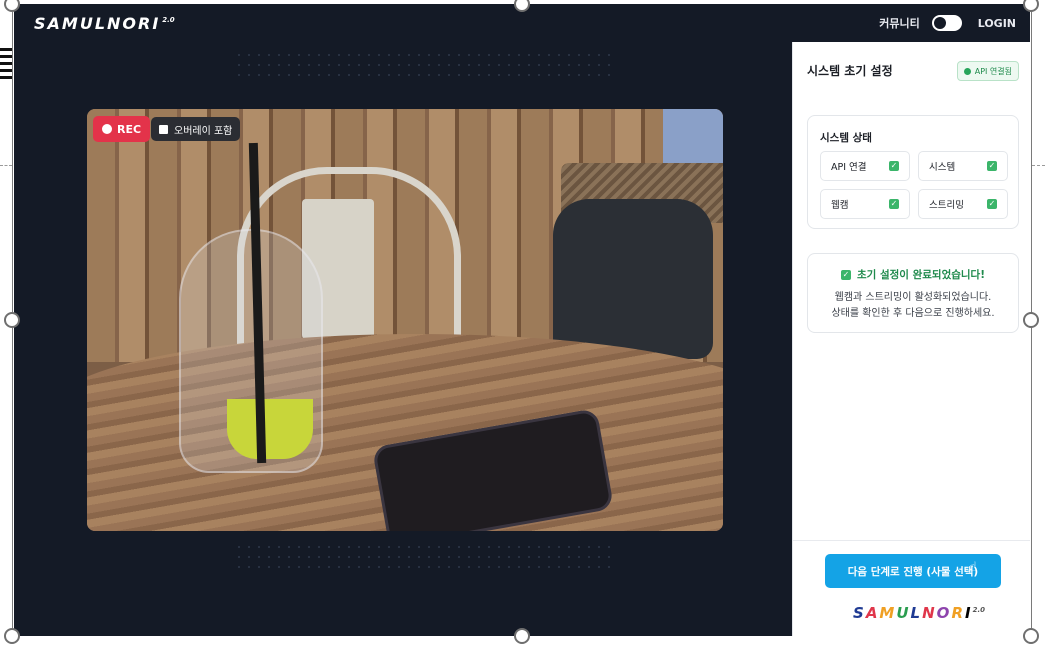  Describe the element at coordinates (12, 320) in the screenshot. I see `resize-handle-middle-left` at that location.